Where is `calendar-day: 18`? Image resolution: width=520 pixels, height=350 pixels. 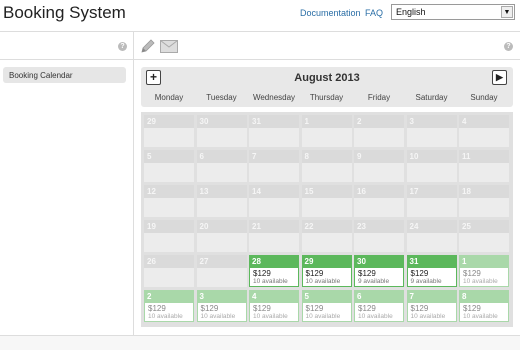
calendar-day: 18 is located at coordinates (484, 201).